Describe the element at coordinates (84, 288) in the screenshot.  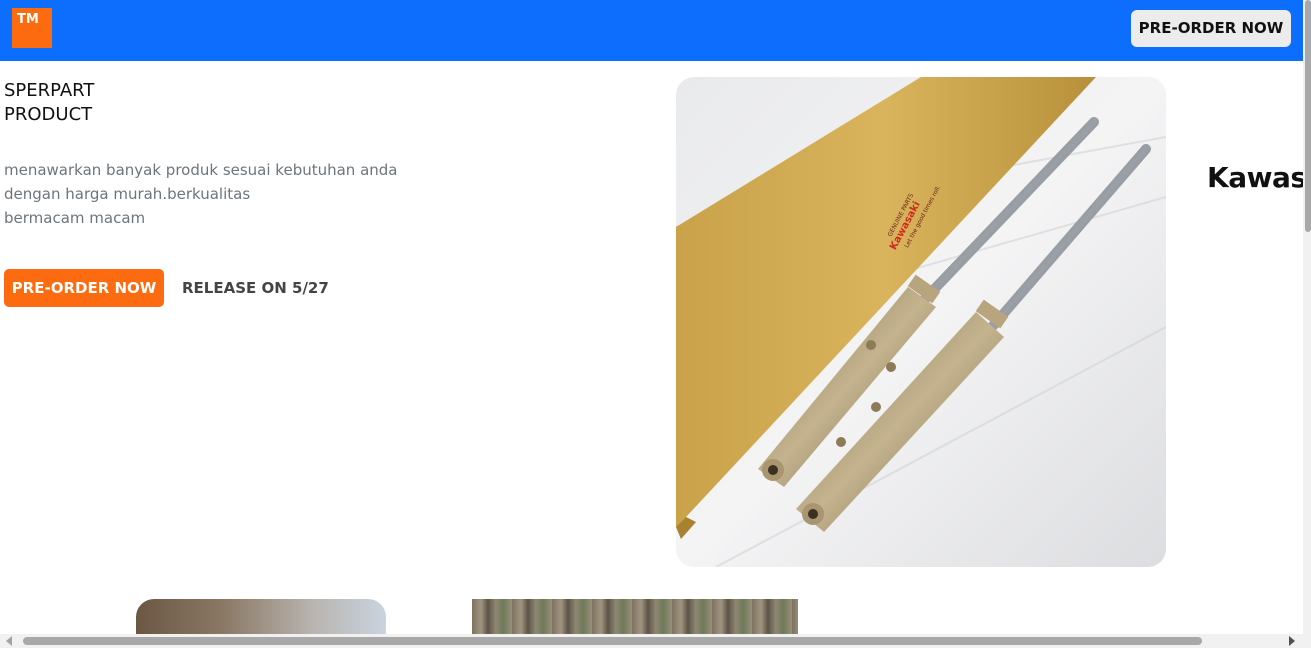
I see `preorder-button: PRE-ORDER NOW` at that location.